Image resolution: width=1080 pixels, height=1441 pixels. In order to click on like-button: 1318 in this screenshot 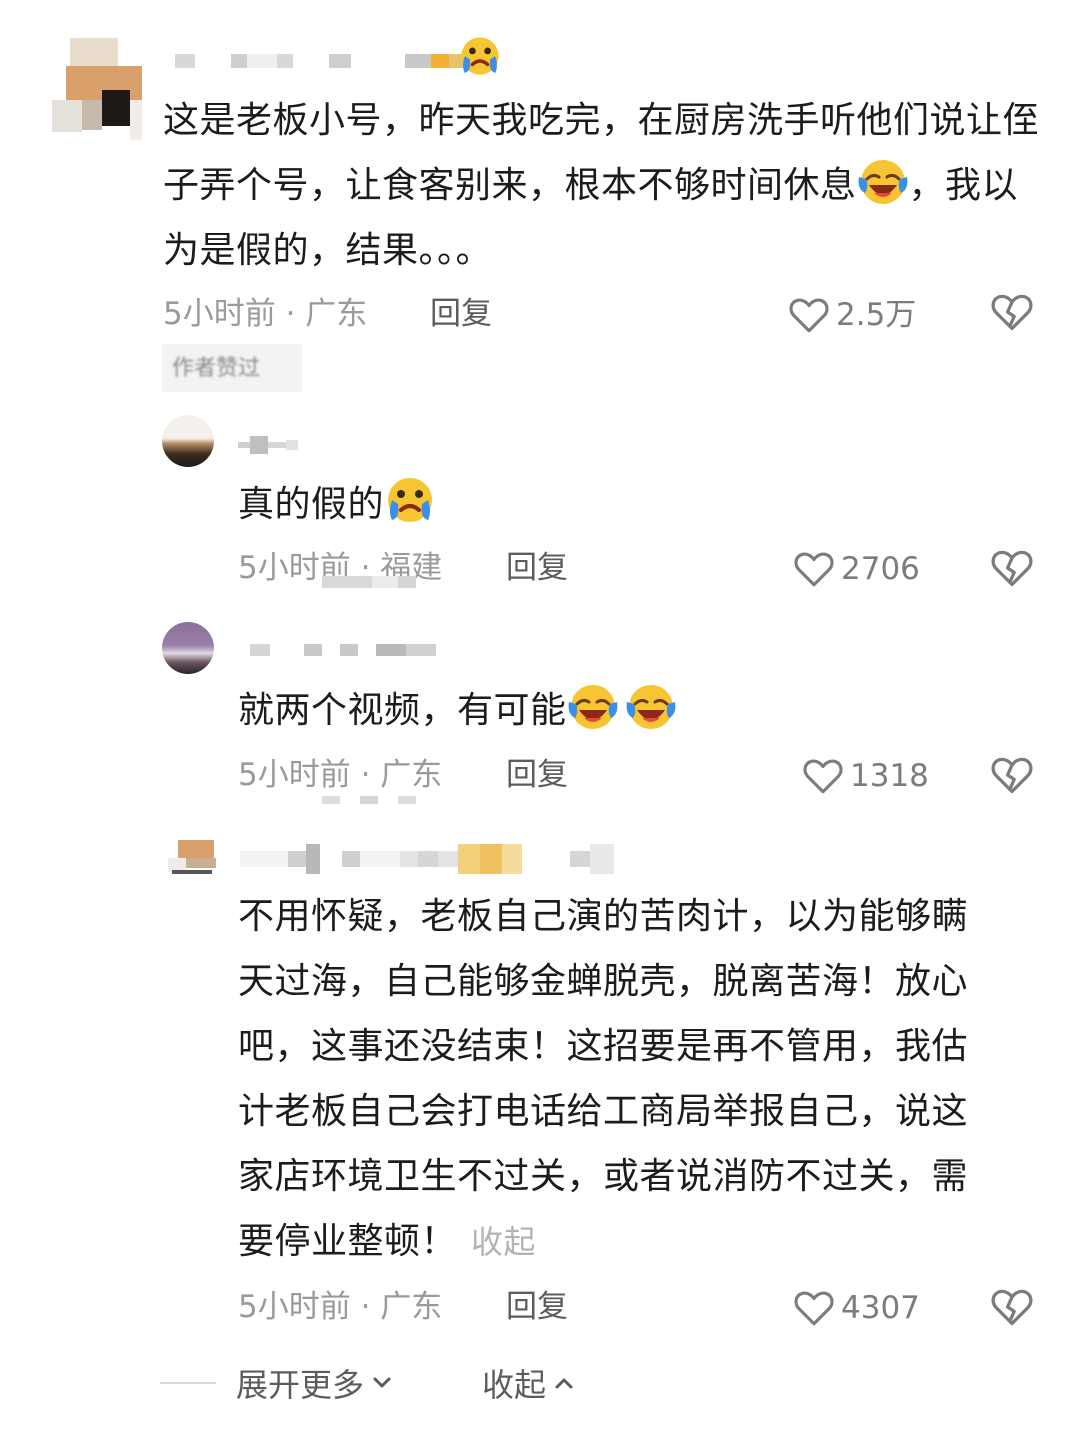, I will do `click(865, 776)`.